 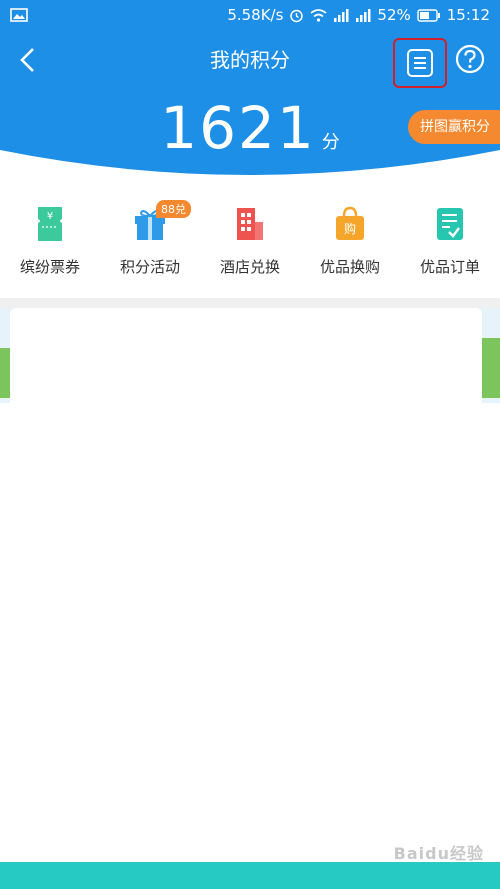 I want to click on shopping-bag-icon: 购, so click(x=350, y=224).